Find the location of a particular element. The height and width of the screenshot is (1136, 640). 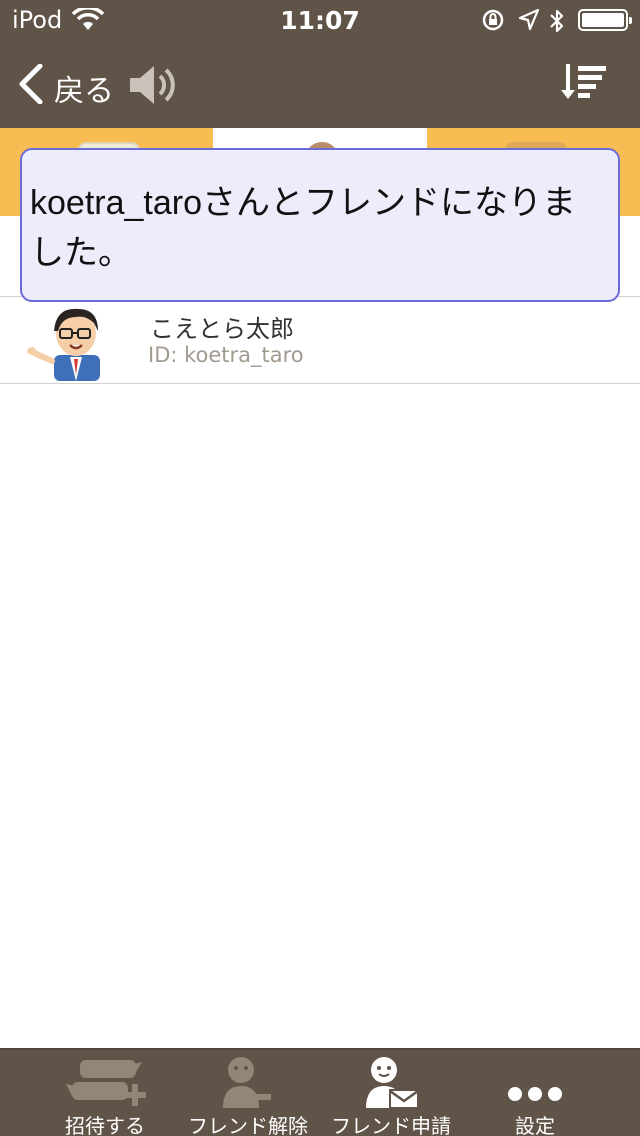

settings-button: 設定 is located at coordinates (535, 1093).